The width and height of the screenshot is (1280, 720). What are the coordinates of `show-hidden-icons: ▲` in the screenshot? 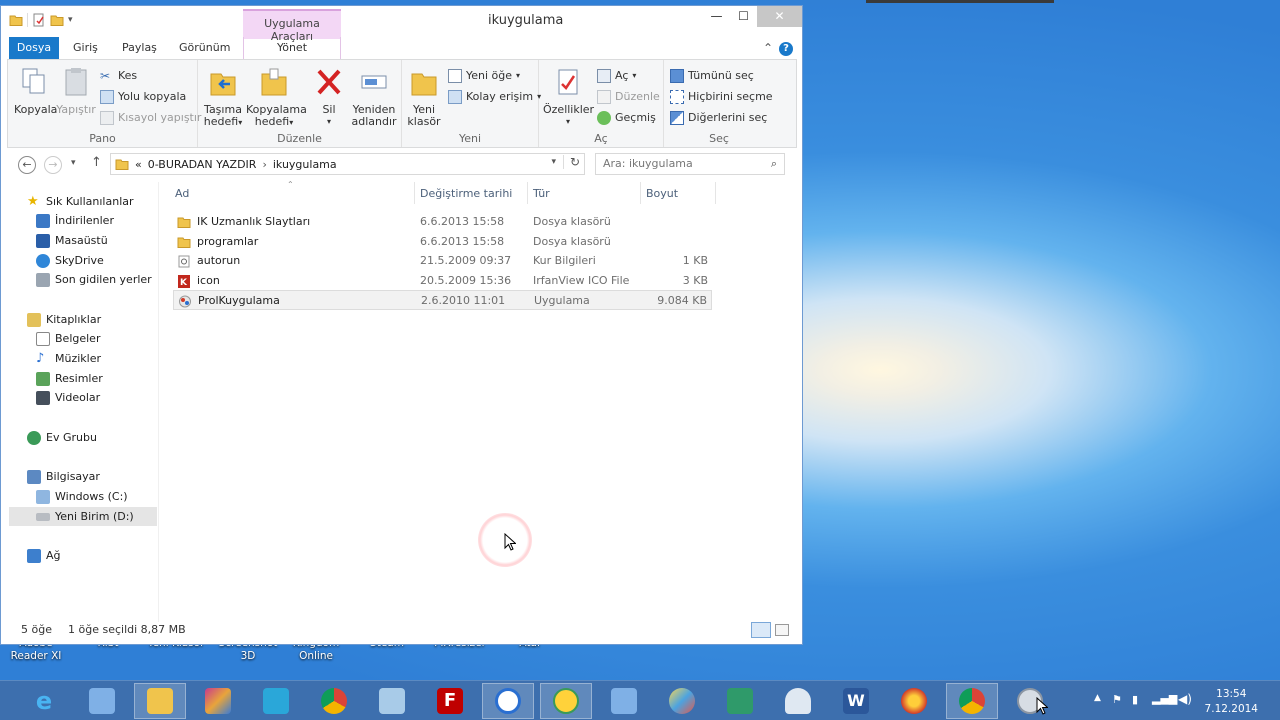 It's located at (1097, 698).